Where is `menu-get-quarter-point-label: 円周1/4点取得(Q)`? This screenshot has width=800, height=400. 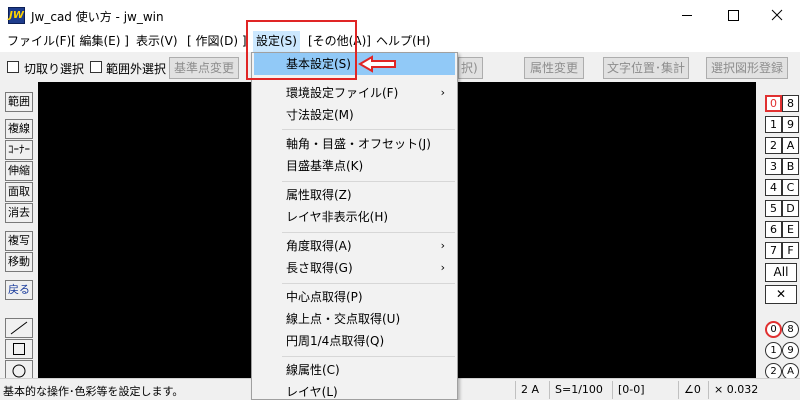
menu-get-quarter-point-label: 円周1/4点取得(Q) is located at coordinates (335, 341).